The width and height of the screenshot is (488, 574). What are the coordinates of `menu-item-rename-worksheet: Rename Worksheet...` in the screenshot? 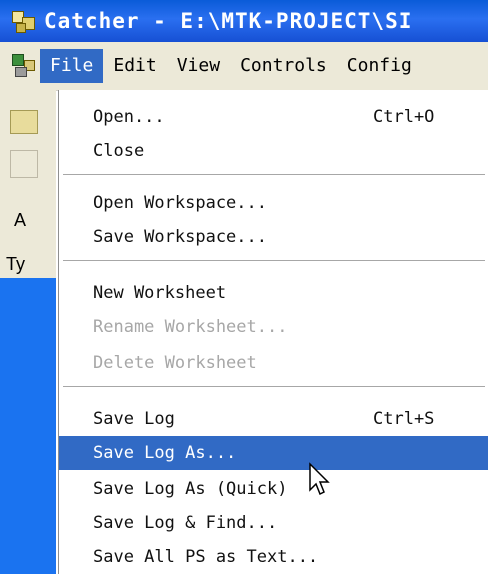 It's located at (190, 327).